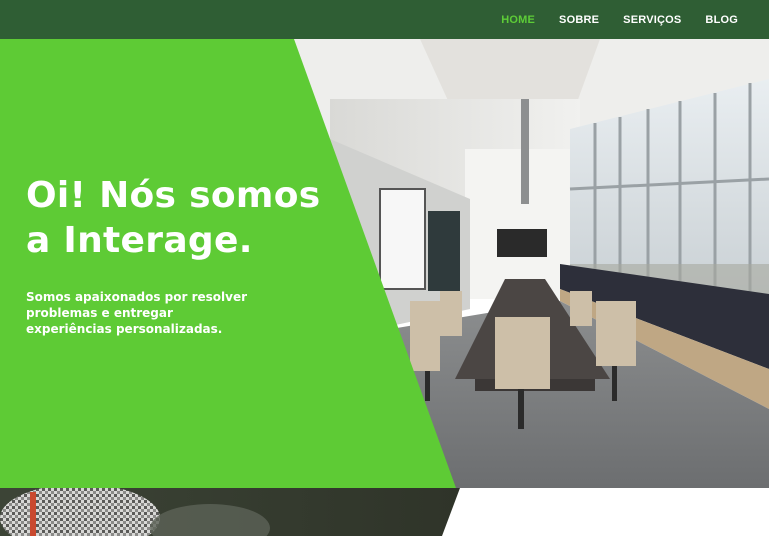  I want to click on nav-link-blog: BLOG, so click(721, 20).